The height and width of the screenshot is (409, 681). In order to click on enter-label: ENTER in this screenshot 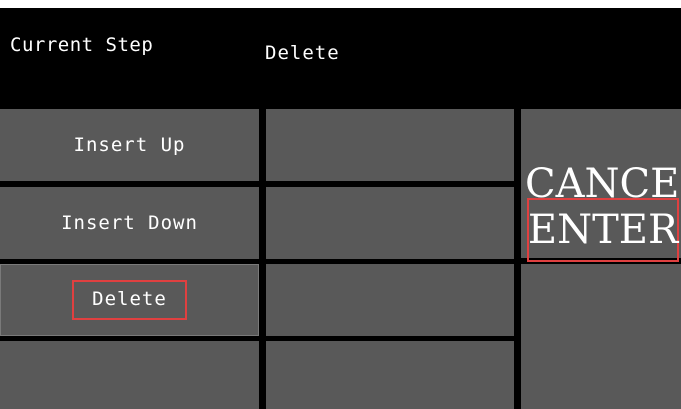, I will do `click(603, 230)`.